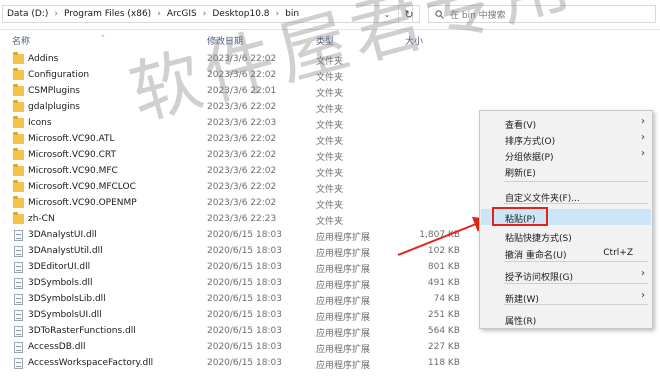 The height and width of the screenshot is (377, 660). What do you see at coordinates (235, 284) in the screenshot?
I see `file-row: 3DSymbols.dll 2020/6/15 18:03 应用程序扩展 491 KB` at bounding box center [235, 284].